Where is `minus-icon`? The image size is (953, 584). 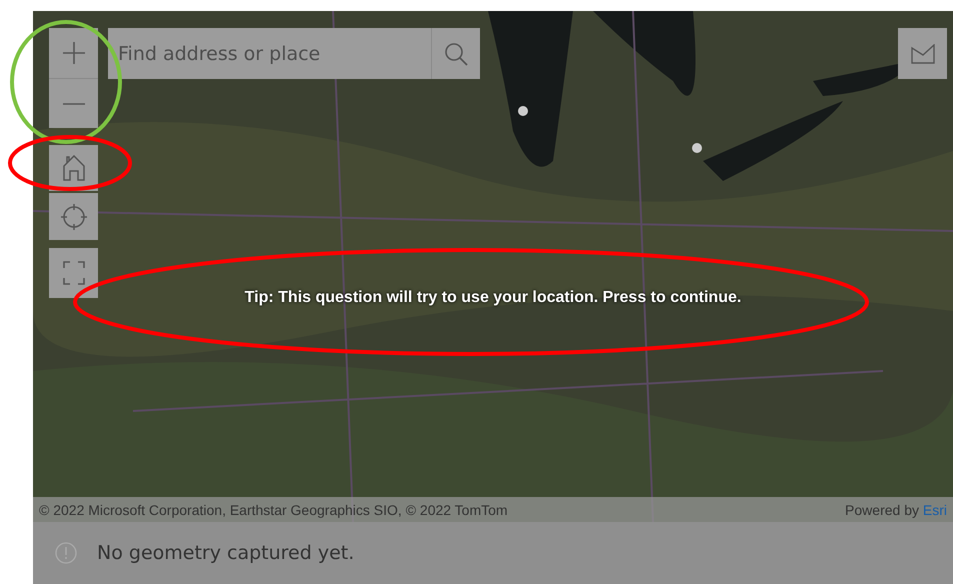 minus-icon is located at coordinates (74, 104).